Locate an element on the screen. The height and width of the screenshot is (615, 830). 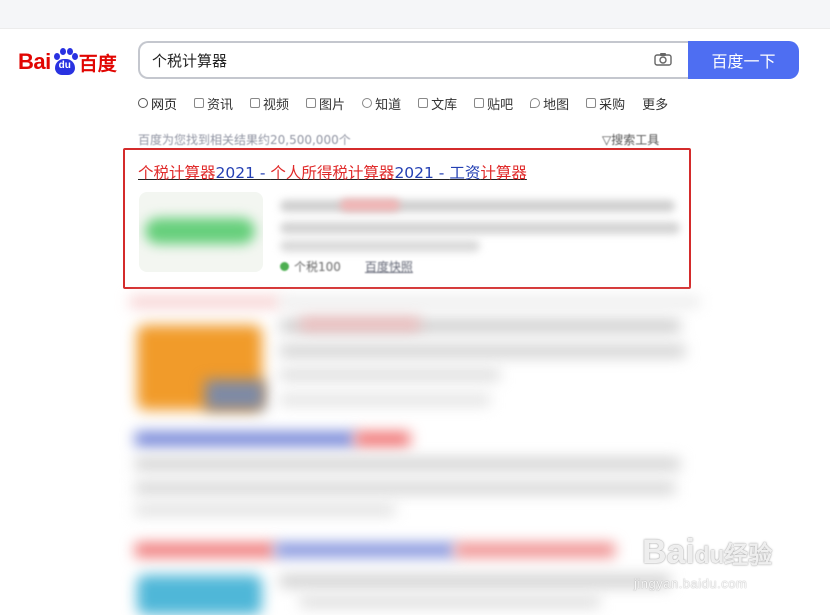
tab-tieba: 贴吧 is located at coordinates (493, 103).